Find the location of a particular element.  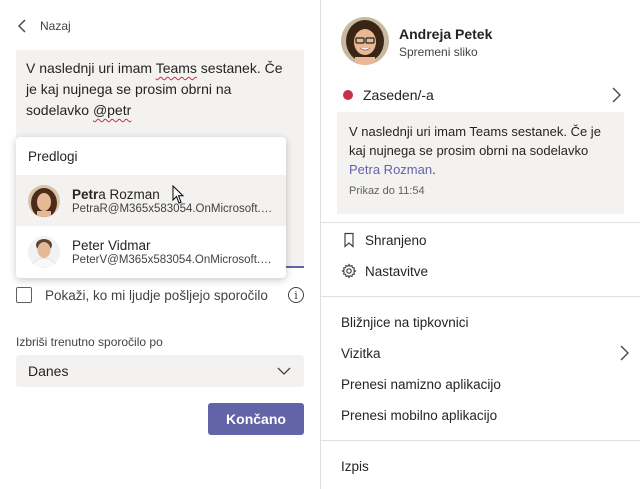

status-dot is located at coordinates (348, 95).